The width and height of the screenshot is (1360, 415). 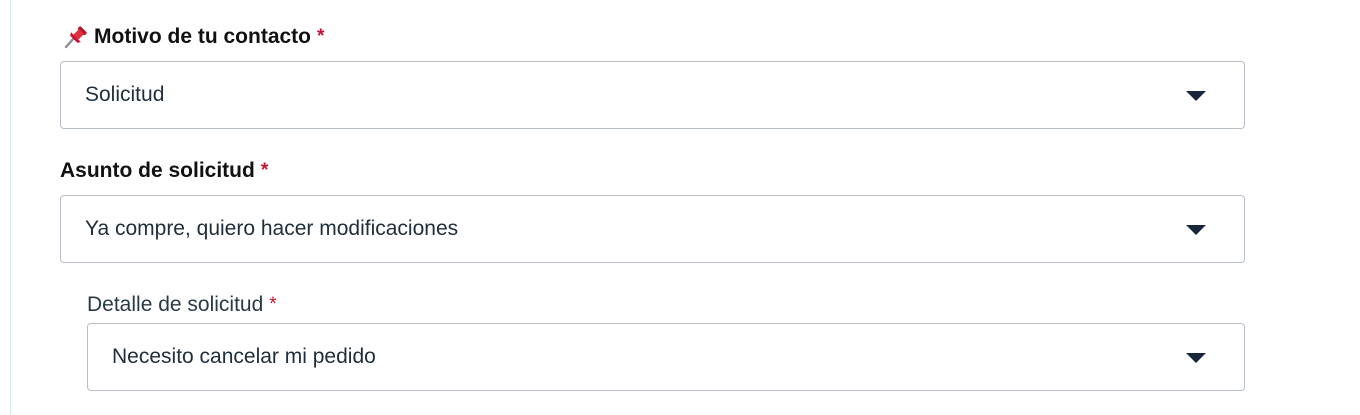 I want to click on motivo-label-text: Motivo de tu contacto, so click(x=202, y=36).